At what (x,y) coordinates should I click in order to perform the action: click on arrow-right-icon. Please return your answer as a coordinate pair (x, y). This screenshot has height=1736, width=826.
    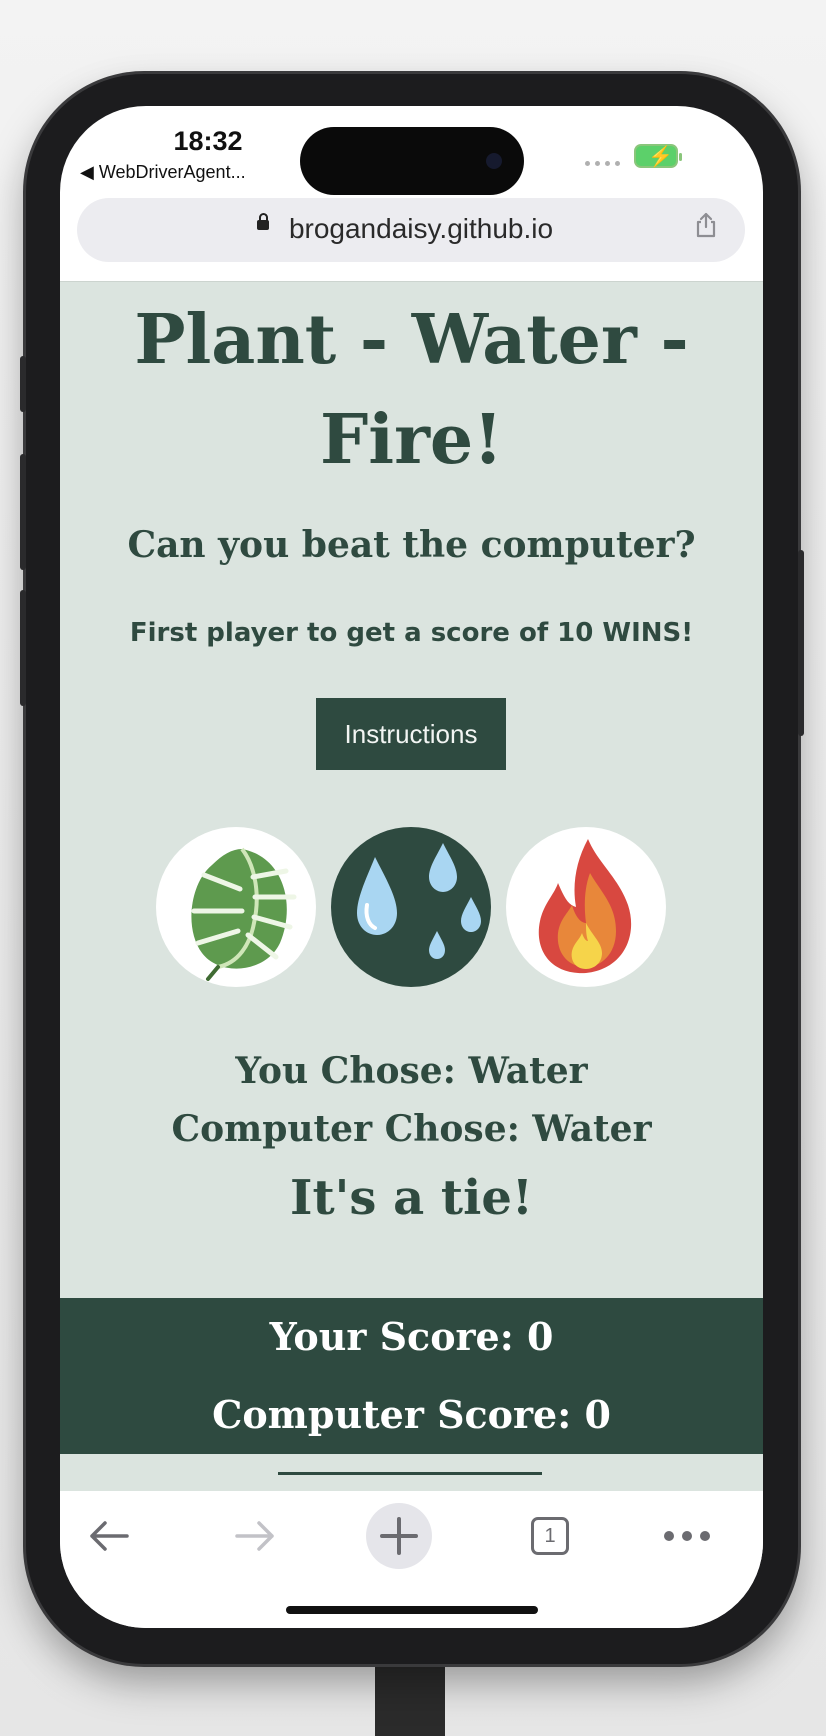
    Looking at the image, I should click on (254, 1536).